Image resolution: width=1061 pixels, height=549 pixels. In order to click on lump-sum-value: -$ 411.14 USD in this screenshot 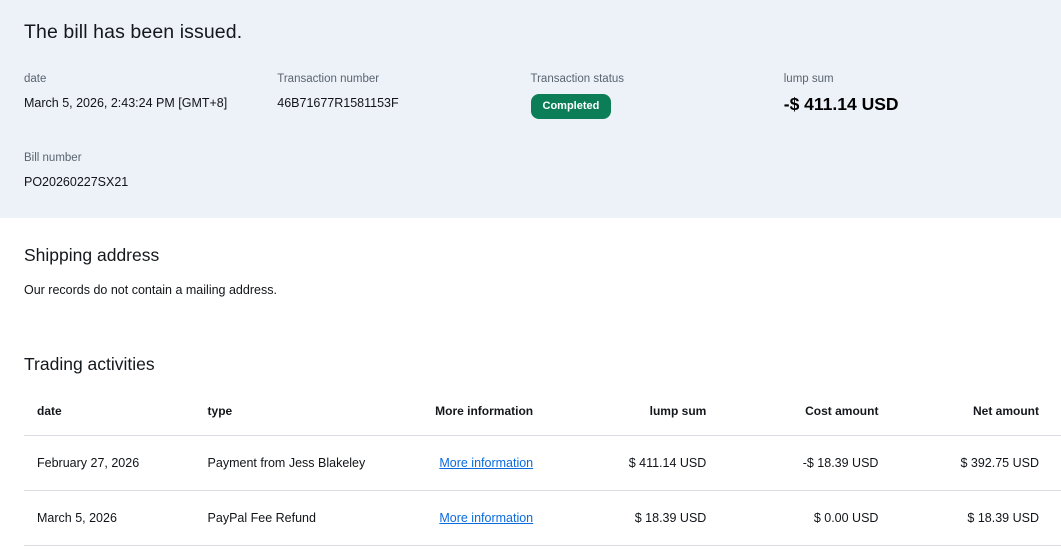, I will do `click(841, 104)`.